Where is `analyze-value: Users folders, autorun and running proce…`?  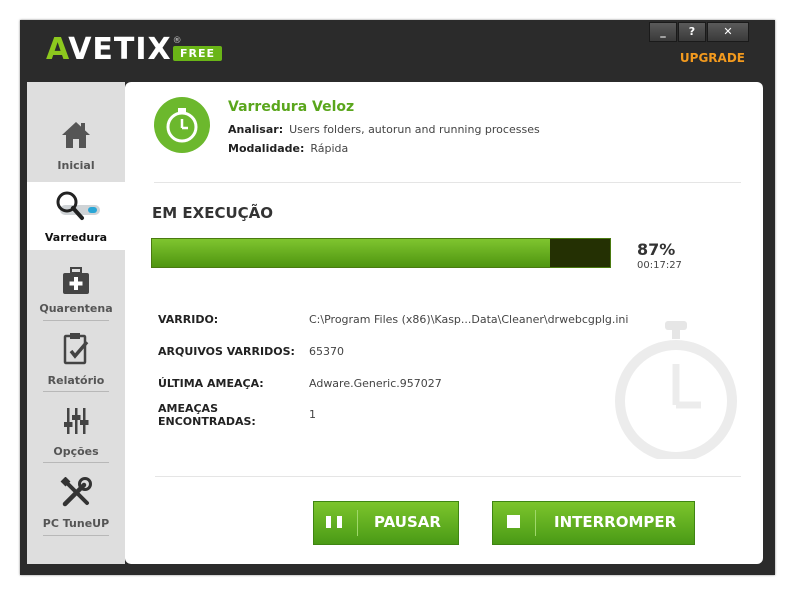
analyze-value: Users folders, autorun and running proce… is located at coordinates (414, 129).